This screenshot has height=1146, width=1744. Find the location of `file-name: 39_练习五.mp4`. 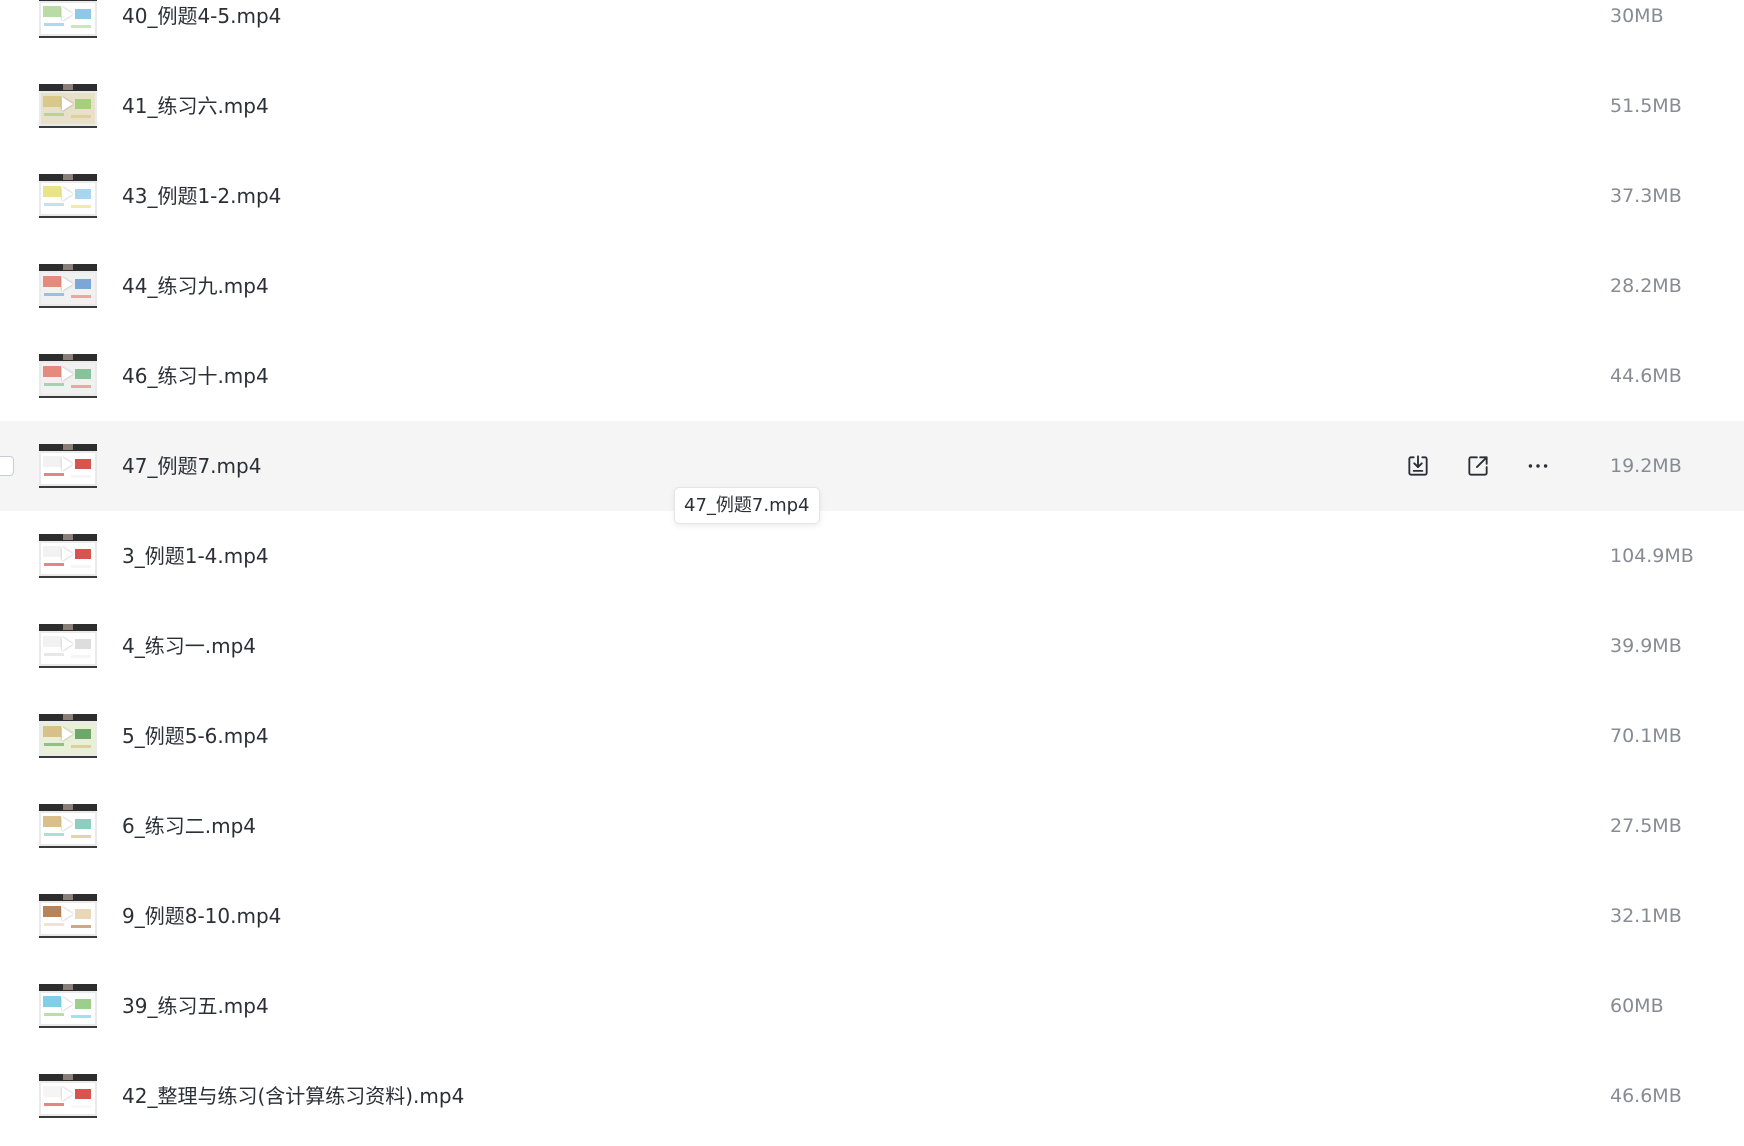

file-name: 39_练习五.mp4 is located at coordinates (195, 1006).